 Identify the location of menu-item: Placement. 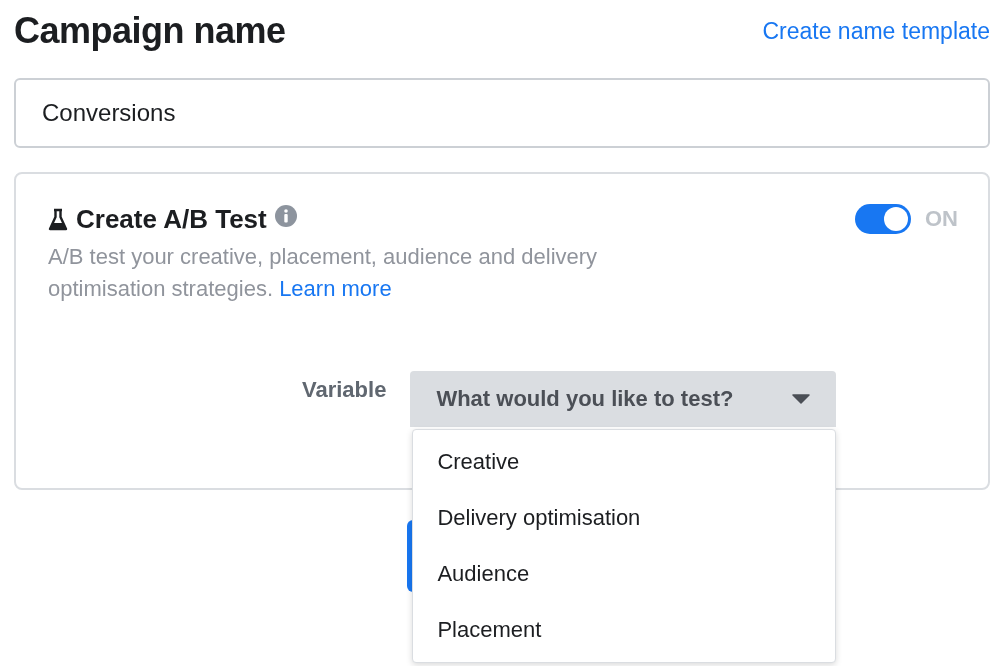
(624, 630).